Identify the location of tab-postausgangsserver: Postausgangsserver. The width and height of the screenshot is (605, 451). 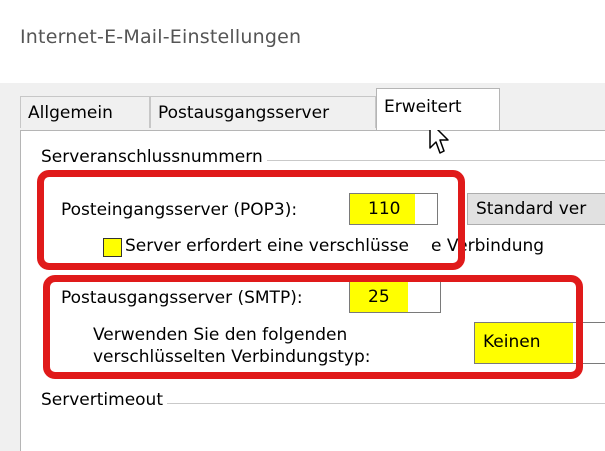
(263, 112).